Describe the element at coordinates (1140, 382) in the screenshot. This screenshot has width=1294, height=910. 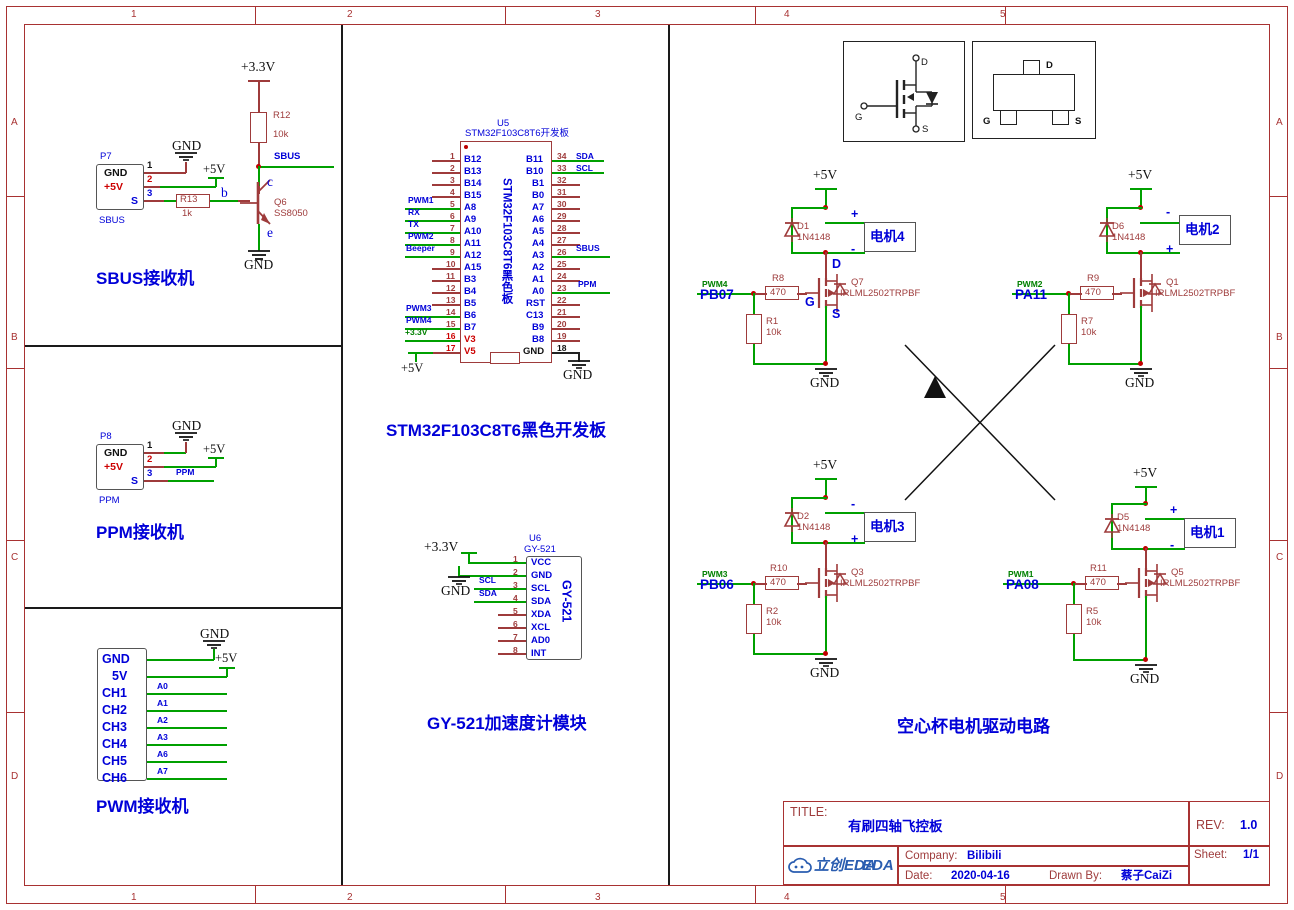
I see `m2-gnd-label: GND` at that location.